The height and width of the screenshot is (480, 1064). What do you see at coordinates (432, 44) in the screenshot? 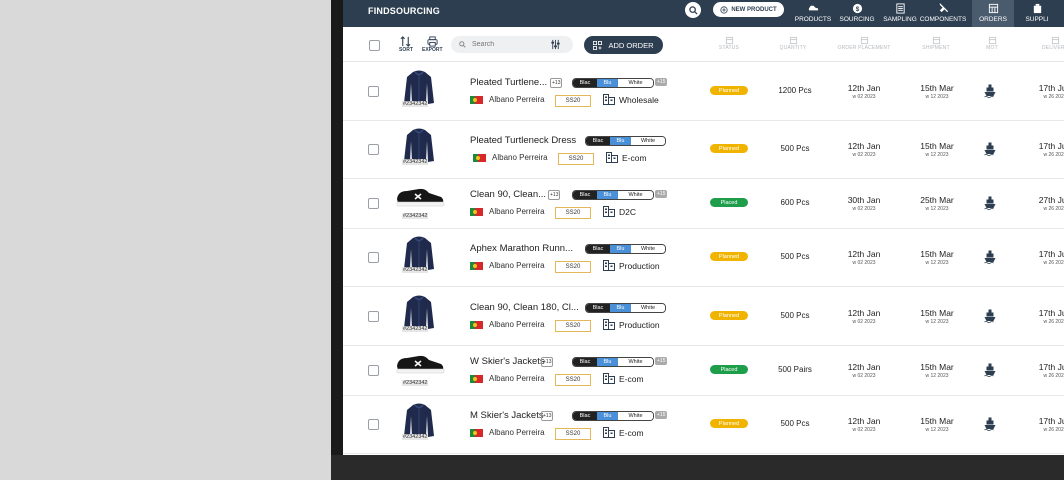
I see `export-button: EXPORT` at bounding box center [432, 44].